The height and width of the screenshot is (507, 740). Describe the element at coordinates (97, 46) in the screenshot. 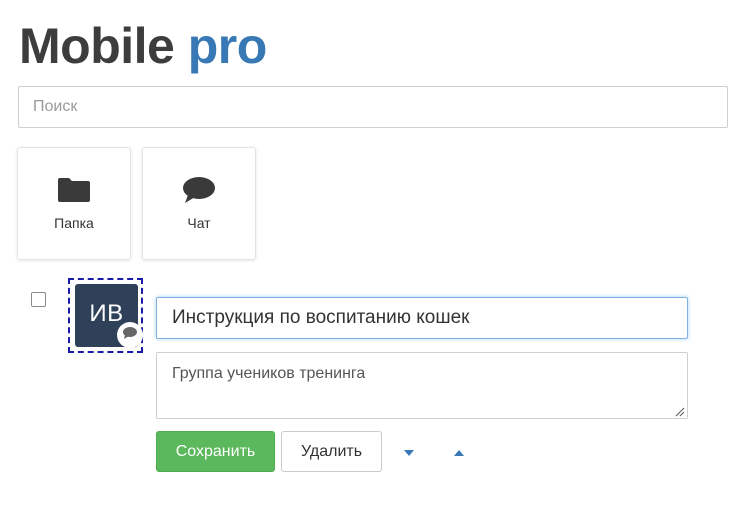

I see `app-title-main: Mobile` at that location.